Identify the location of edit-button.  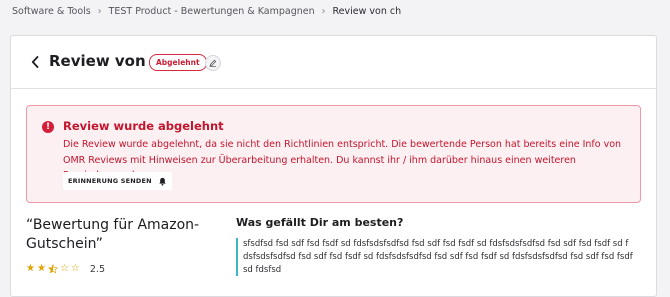
(213, 63).